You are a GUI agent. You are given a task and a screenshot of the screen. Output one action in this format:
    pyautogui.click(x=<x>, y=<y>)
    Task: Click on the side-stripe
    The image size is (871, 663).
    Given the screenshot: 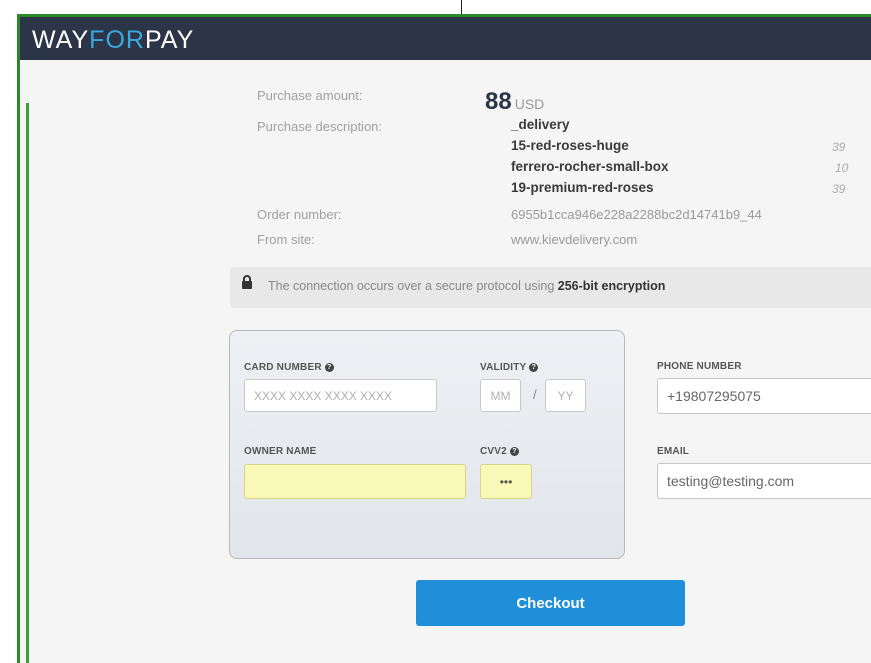 What is the action you would take?
    pyautogui.click(x=27, y=383)
    